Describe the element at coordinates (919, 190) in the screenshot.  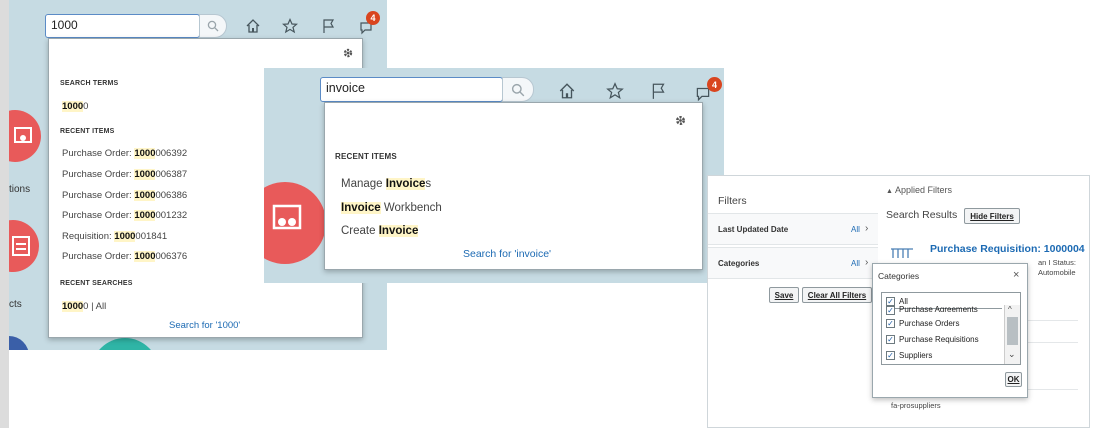
I see `applied-filters-header: ▲ Applied Filters` at that location.